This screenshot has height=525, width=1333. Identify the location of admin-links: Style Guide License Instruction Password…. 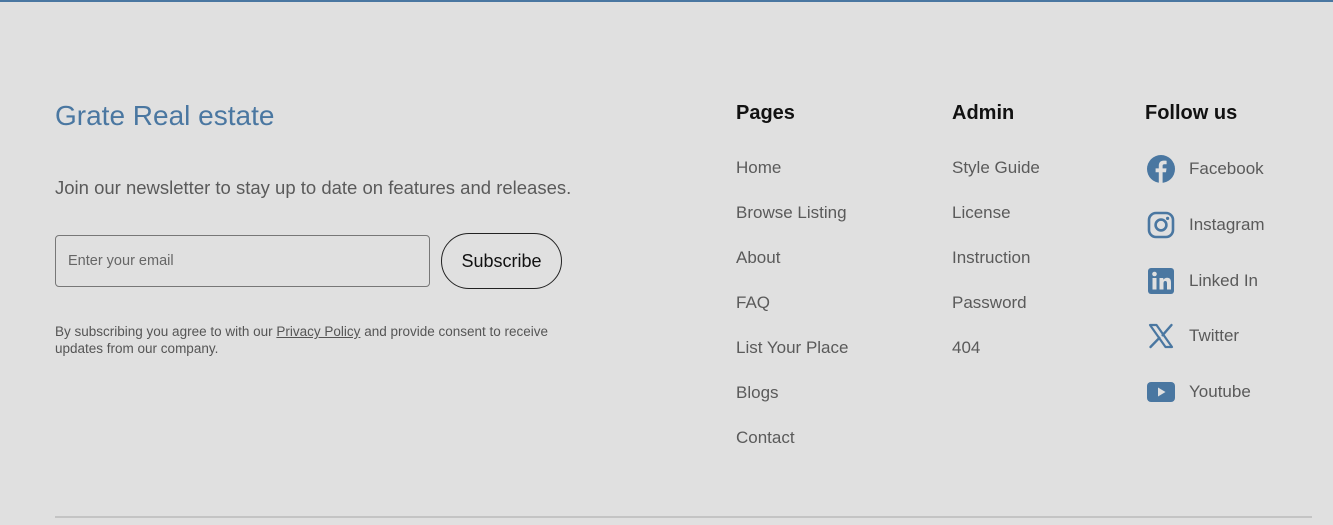
(996, 270).